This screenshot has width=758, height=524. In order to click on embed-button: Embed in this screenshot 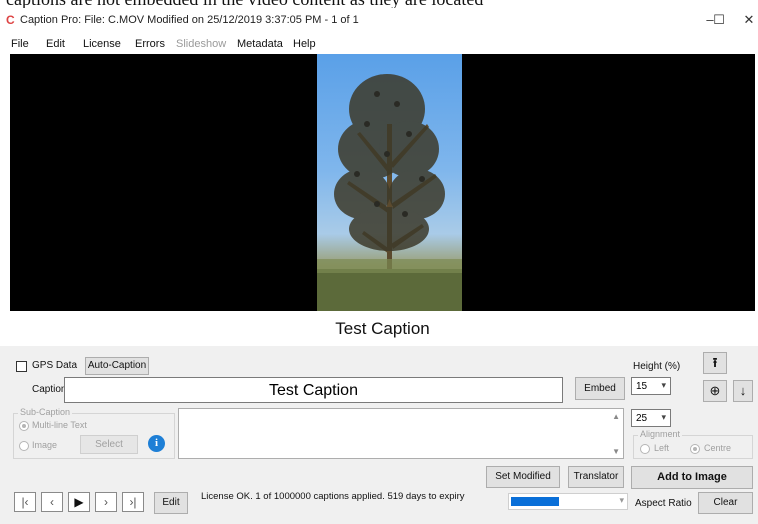, I will do `click(600, 388)`.